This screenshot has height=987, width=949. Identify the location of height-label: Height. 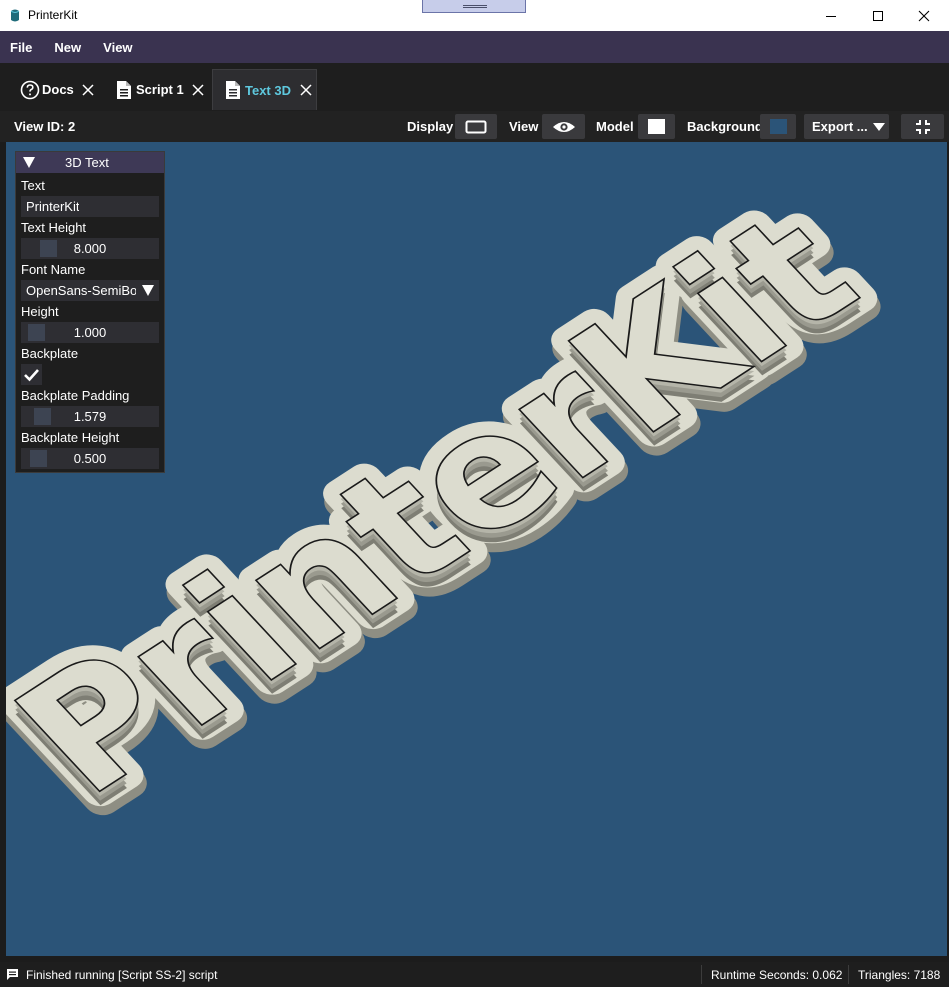
(40, 311).